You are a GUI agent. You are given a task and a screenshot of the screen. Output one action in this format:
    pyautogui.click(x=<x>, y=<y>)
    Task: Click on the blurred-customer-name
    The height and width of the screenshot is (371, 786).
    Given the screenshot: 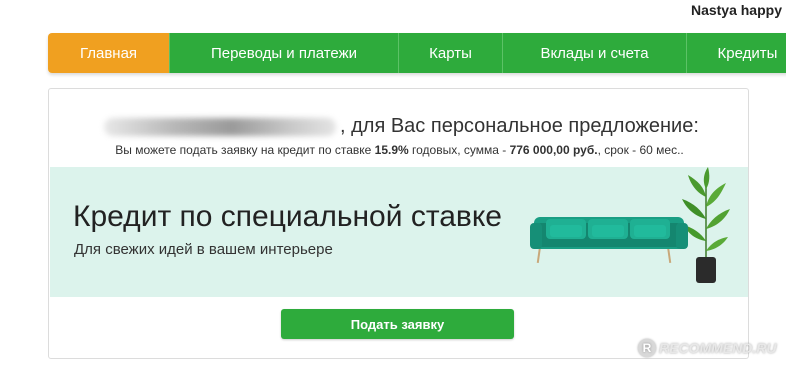 What is the action you would take?
    pyautogui.click(x=220, y=126)
    